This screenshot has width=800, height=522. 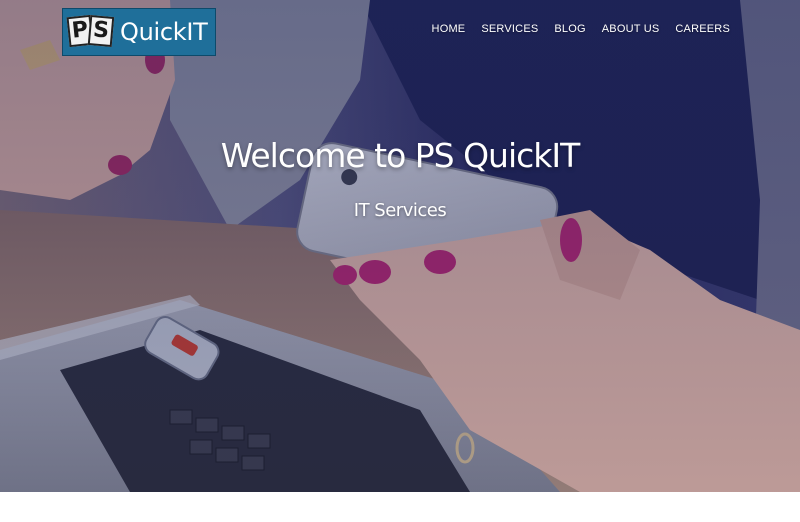 I want to click on nav-item-careers: CAREERS, so click(x=702, y=29).